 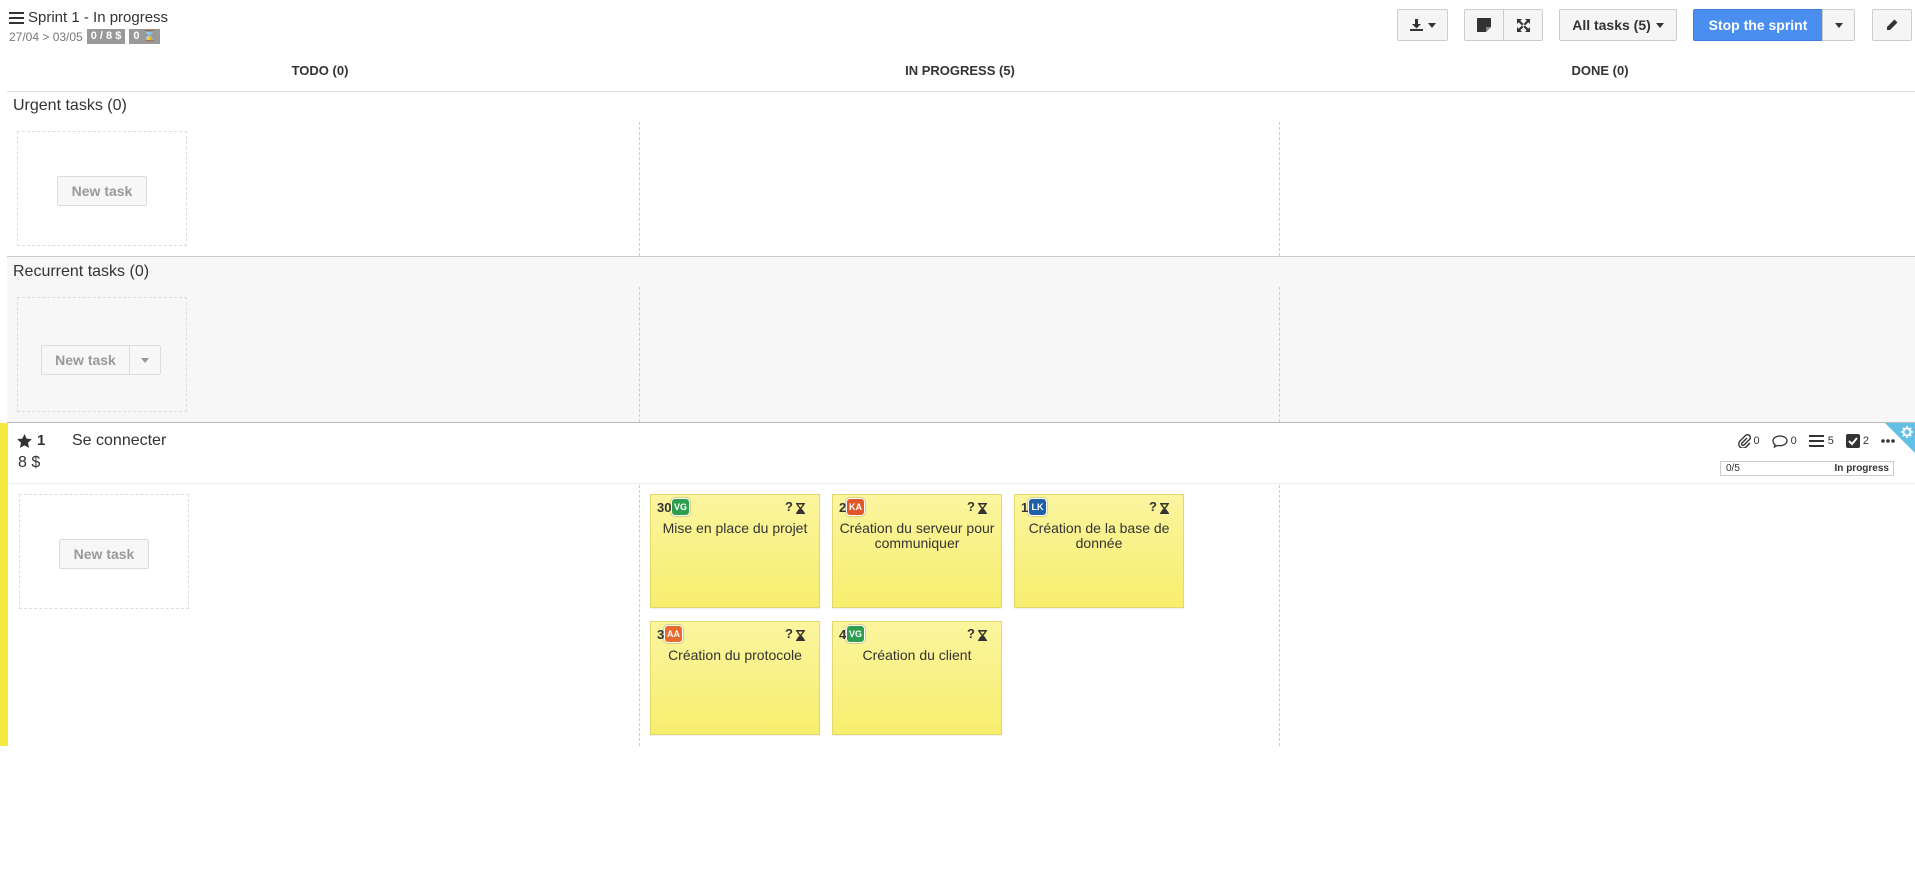 I want to click on user-avatar: KA, so click(x=855, y=507).